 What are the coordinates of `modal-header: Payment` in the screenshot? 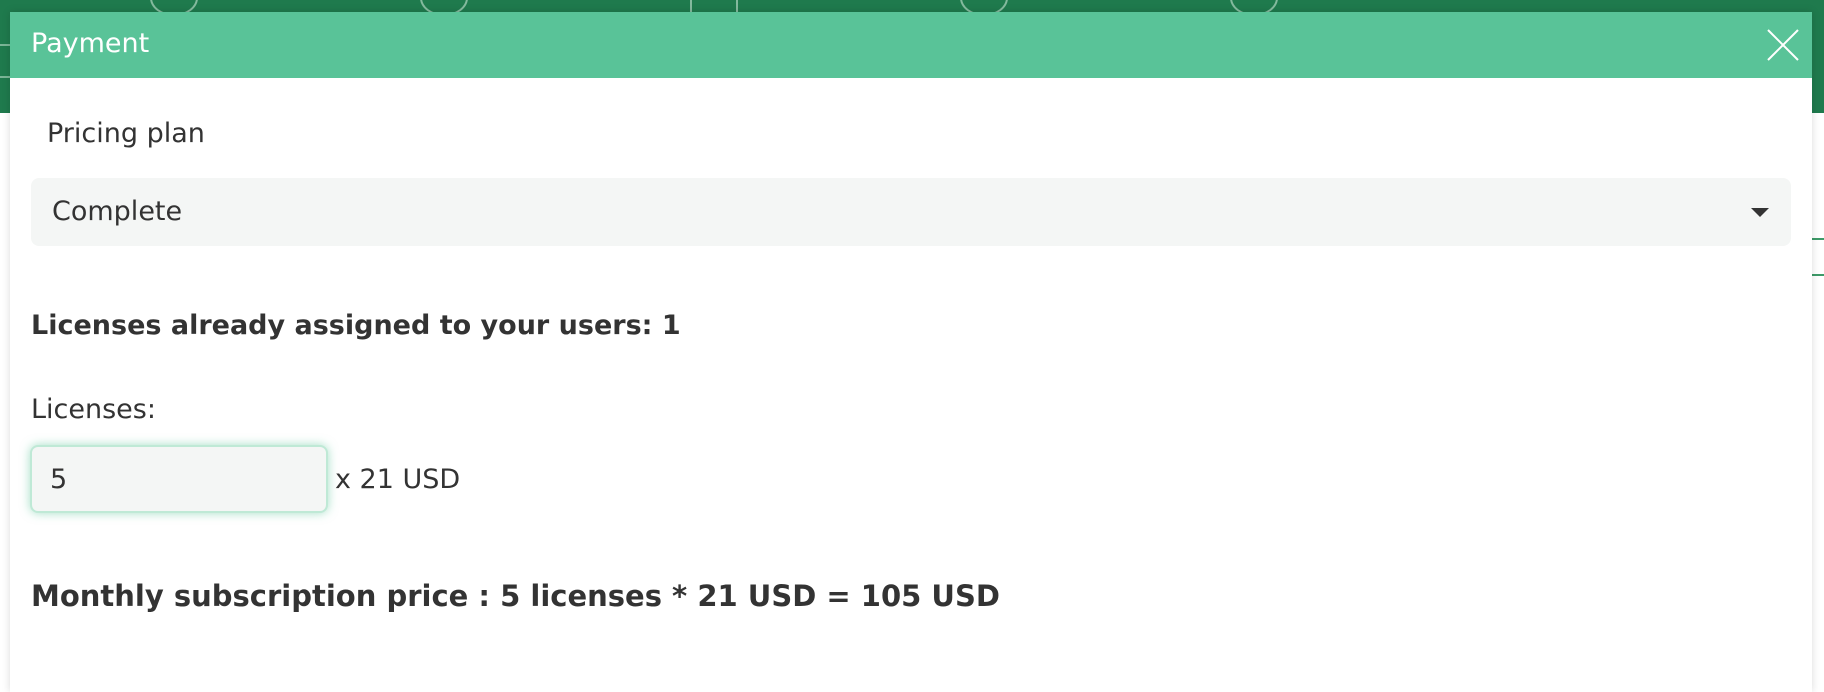 It's located at (911, 45).